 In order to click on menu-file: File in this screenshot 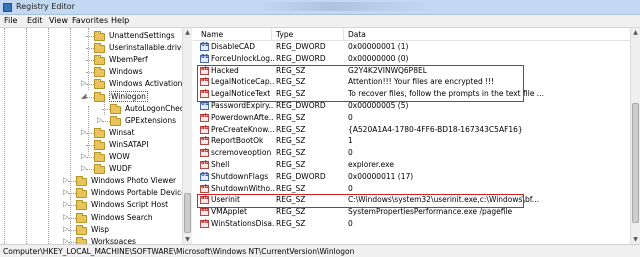, I will do `click(10, 20)`.